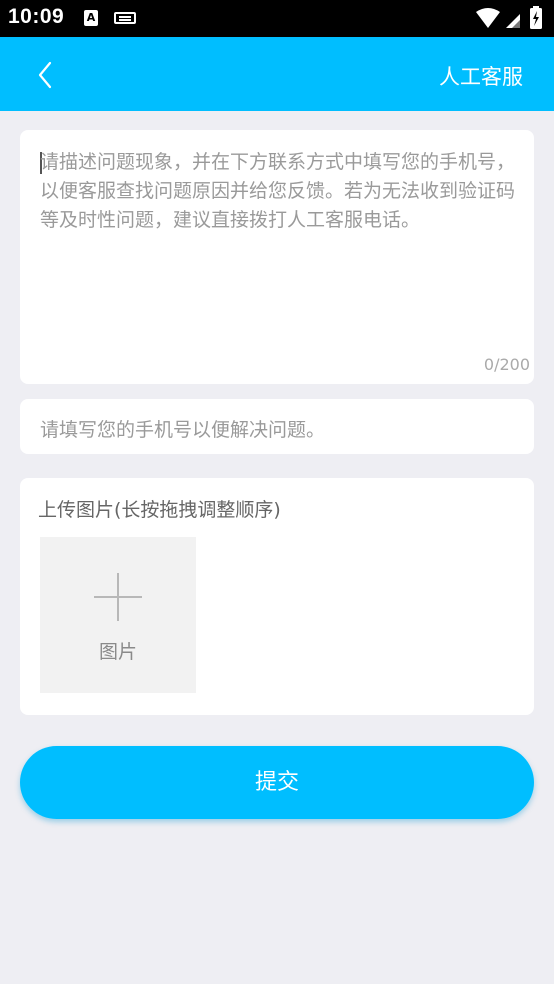  I want to click on chevron-left-icon, so click(45, 75).